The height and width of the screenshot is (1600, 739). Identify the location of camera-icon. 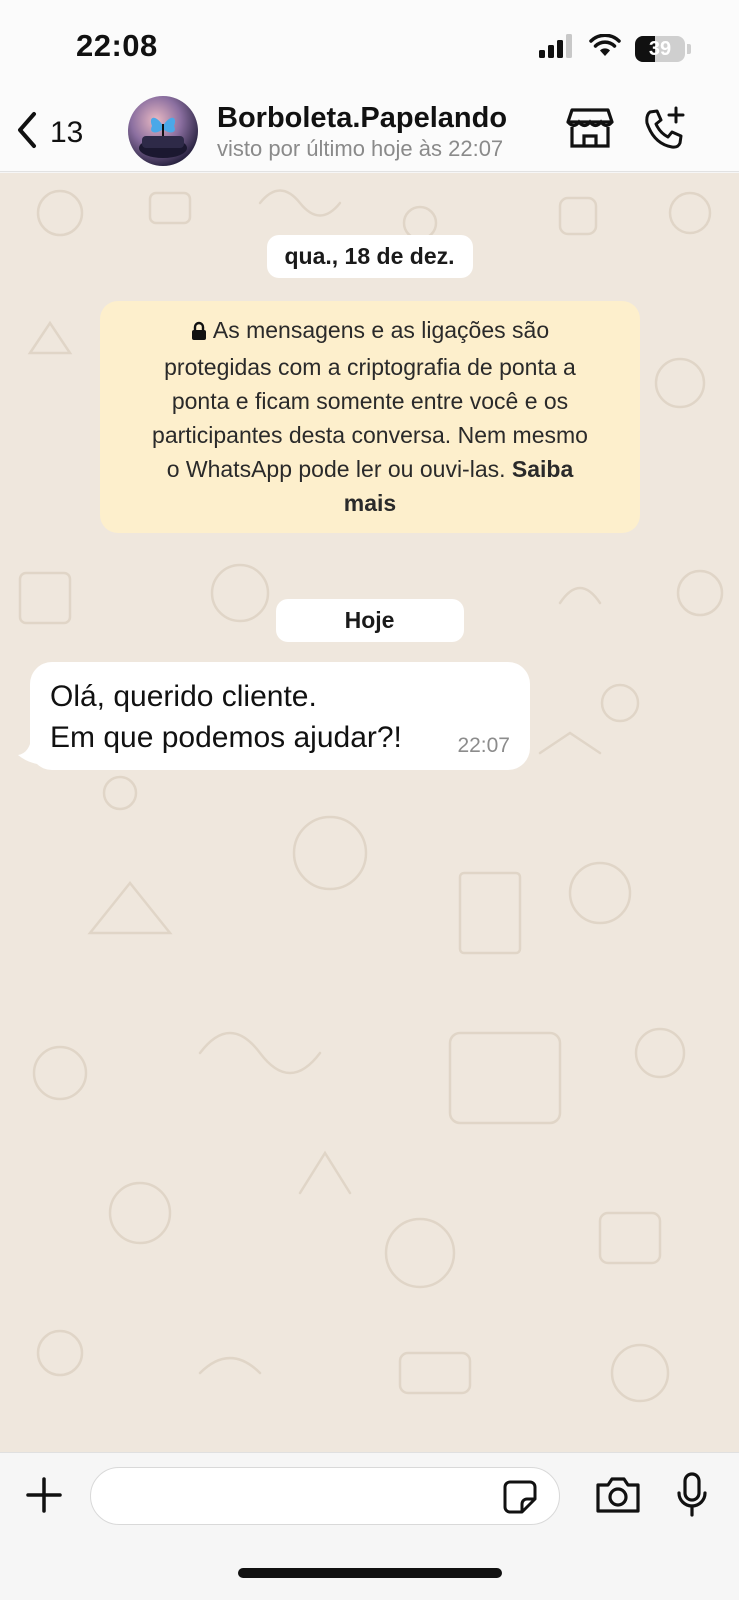
(618, 1498).